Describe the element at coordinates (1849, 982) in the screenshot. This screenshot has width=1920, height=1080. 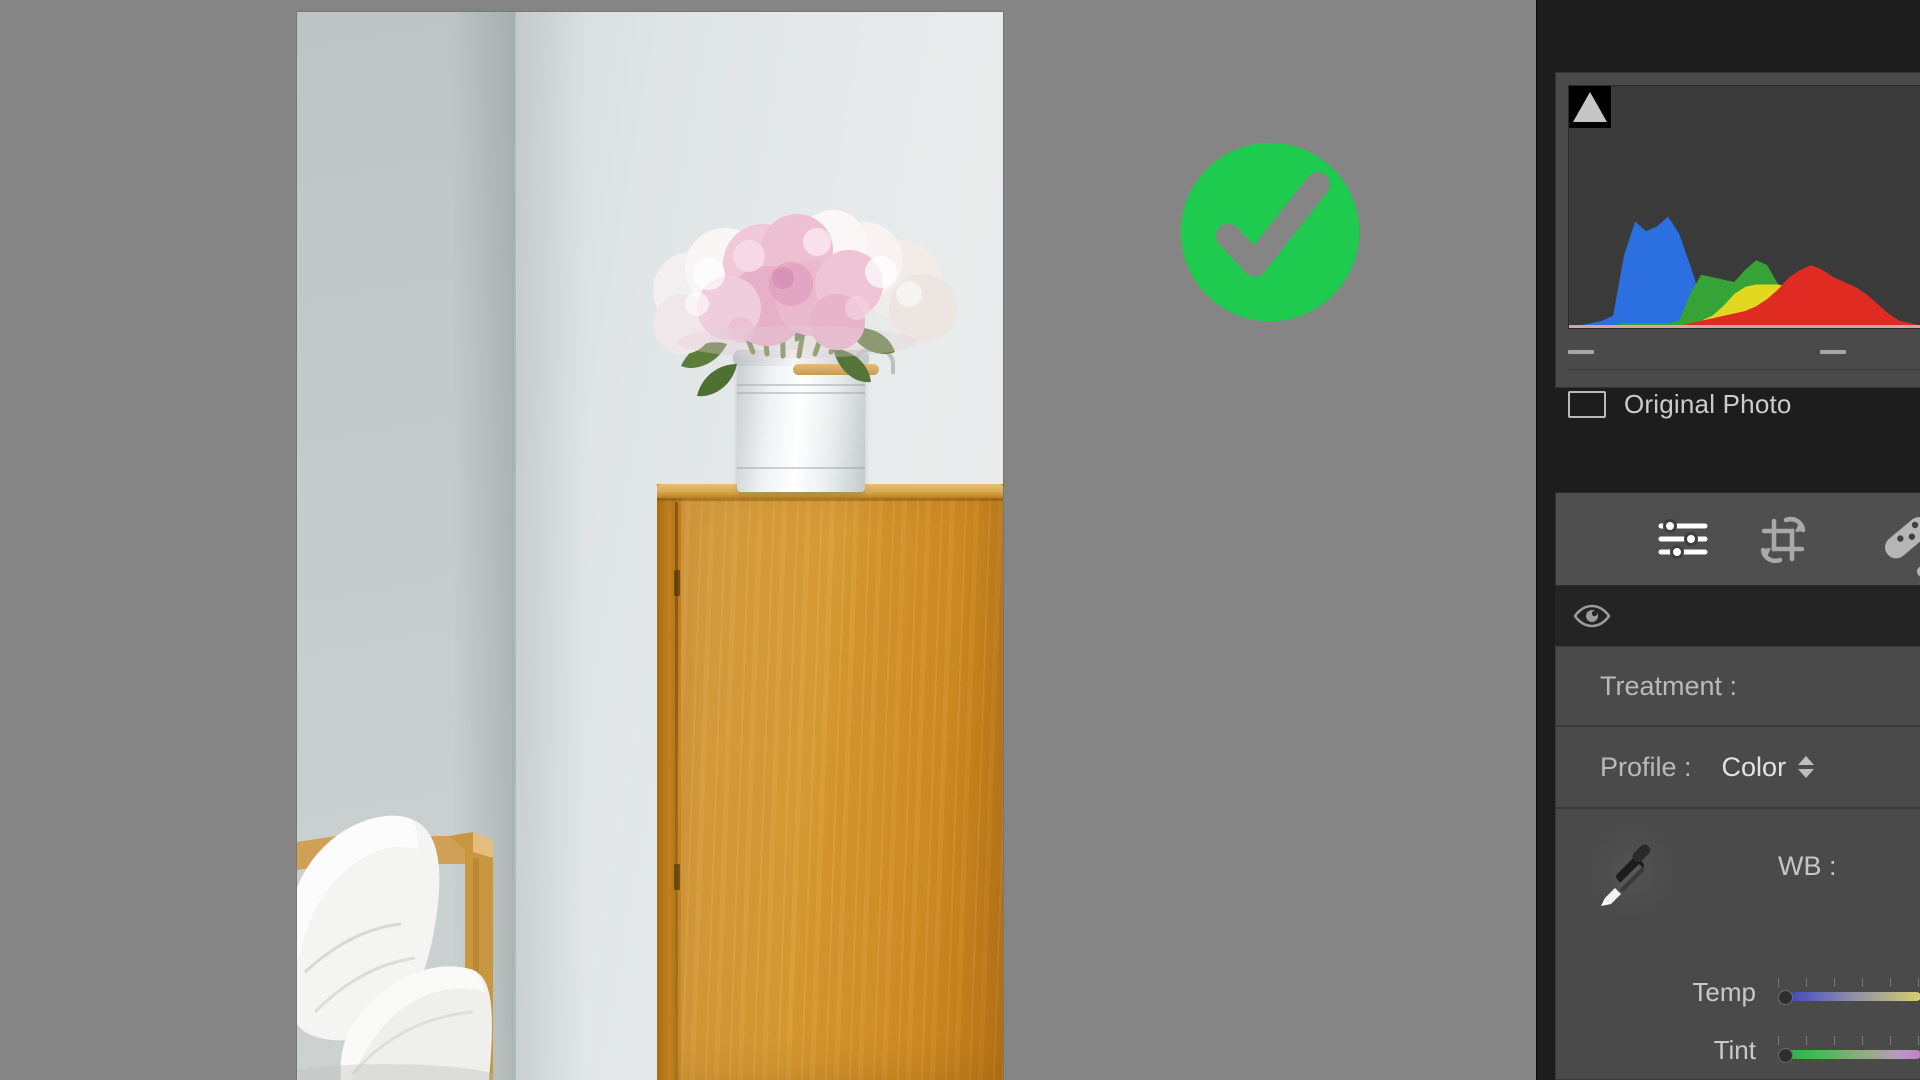
I see `temp-slider-ticks` at that location.